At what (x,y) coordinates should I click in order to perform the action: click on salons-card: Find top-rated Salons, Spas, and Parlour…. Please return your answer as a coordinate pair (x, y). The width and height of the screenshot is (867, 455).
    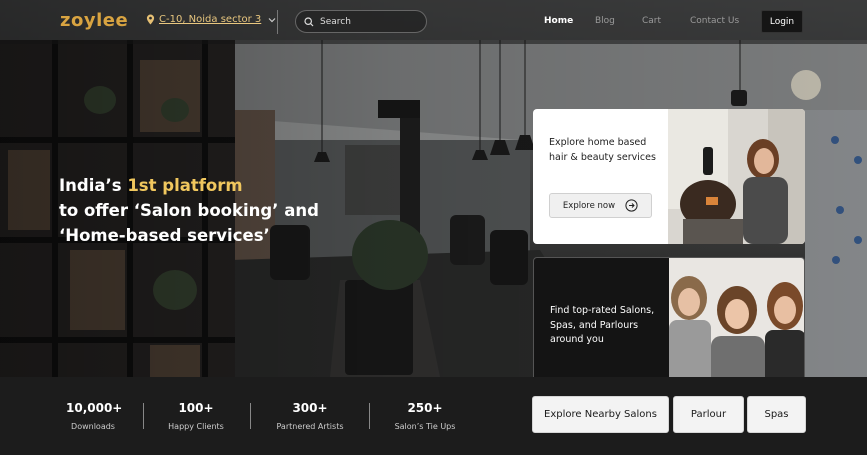
    Looking at the image, I should click on (669, 324).